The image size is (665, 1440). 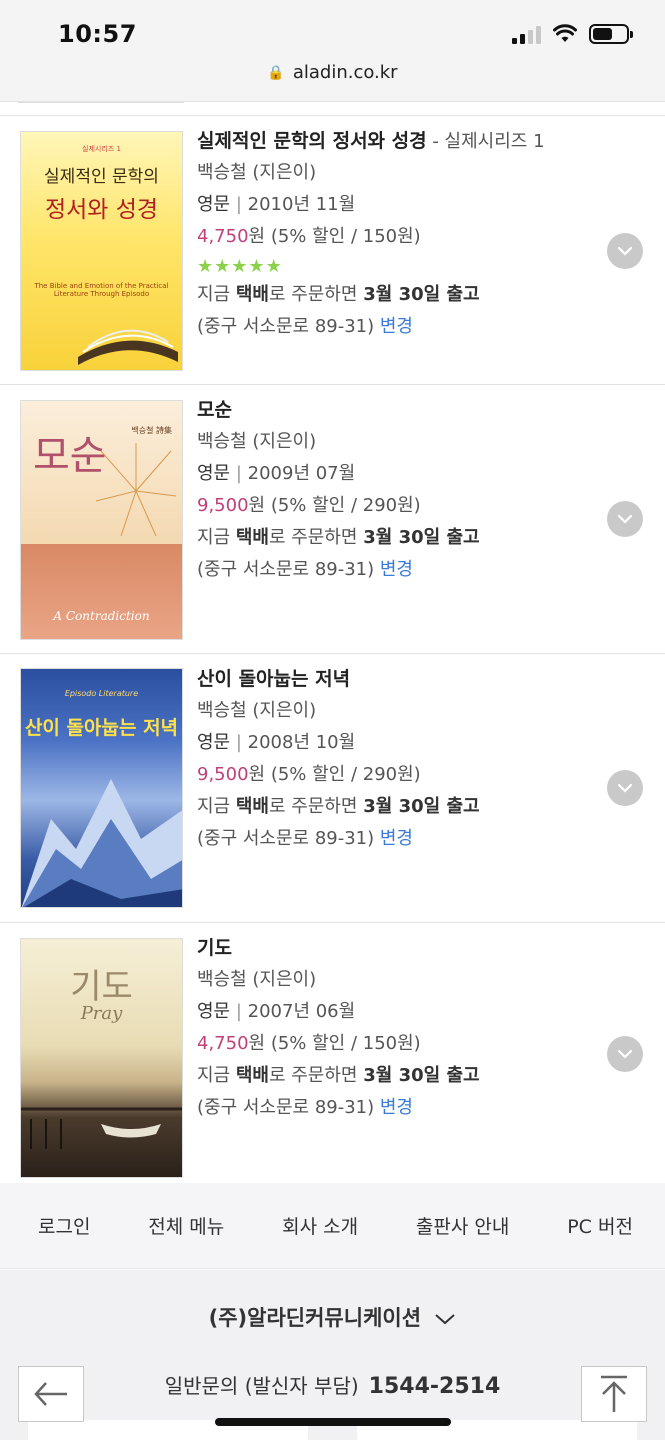 What do you see at coordinates (223, 774) in the screenshot?
I see `book-price: 9,500` at bounding box center [223, 774].